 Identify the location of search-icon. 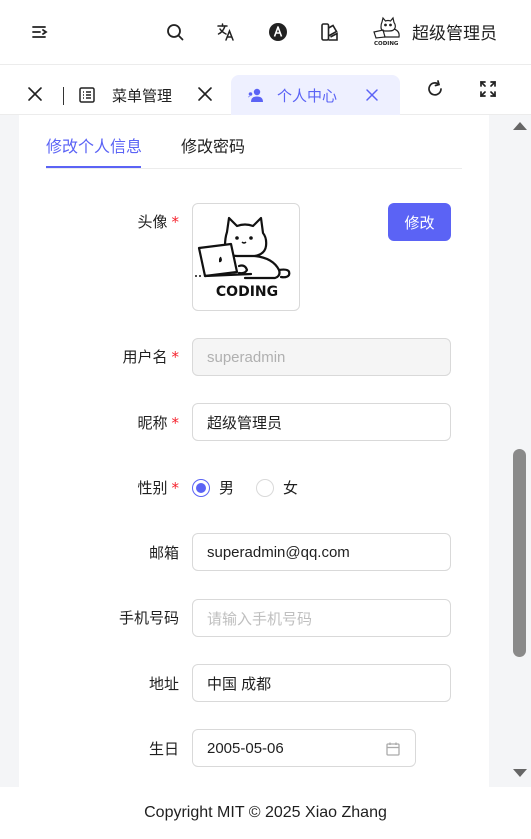
(175, 32).